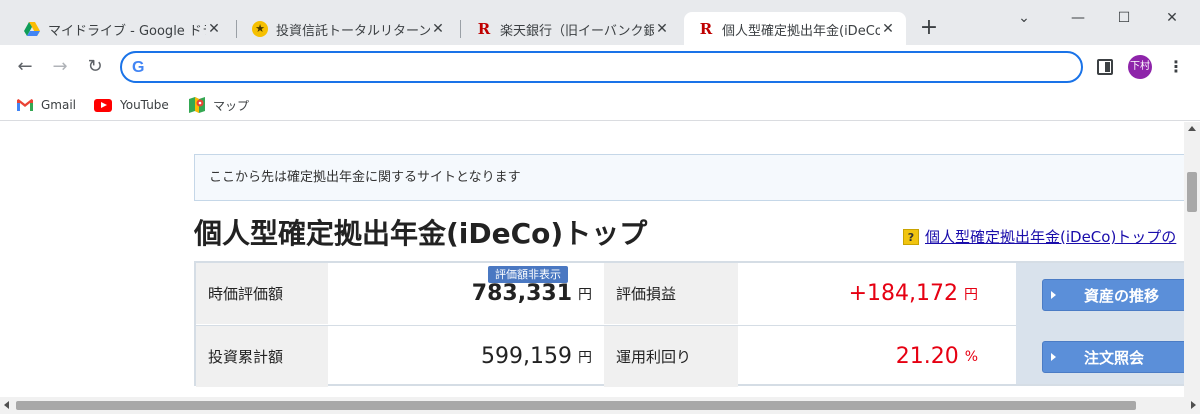  I want to click on side-panel-icon, so click(1105, 67).